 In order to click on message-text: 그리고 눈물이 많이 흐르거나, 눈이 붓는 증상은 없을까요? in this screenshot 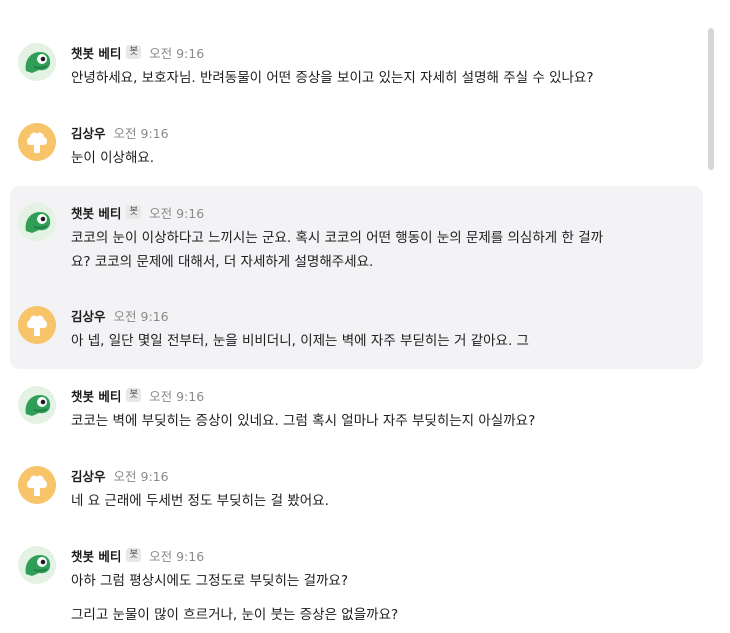, I will do `click(235, 615)`.